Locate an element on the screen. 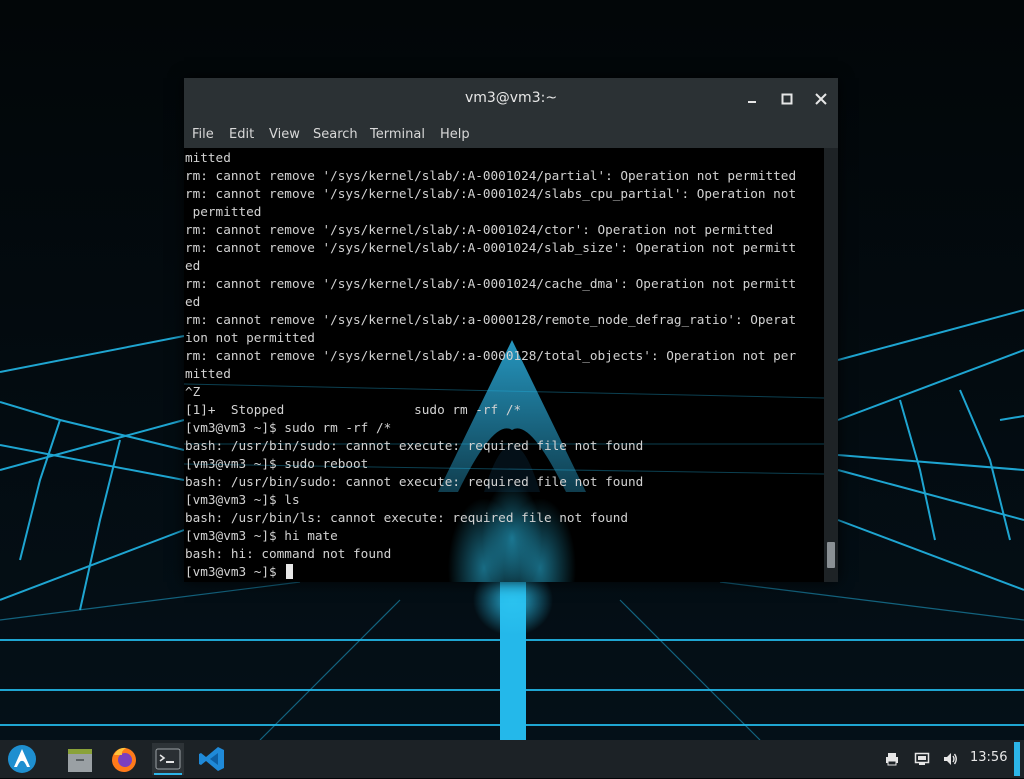 Image resolution: width=1024 pixels, height=779 pixels. terminal-icon is located at coordinates (168, 759).